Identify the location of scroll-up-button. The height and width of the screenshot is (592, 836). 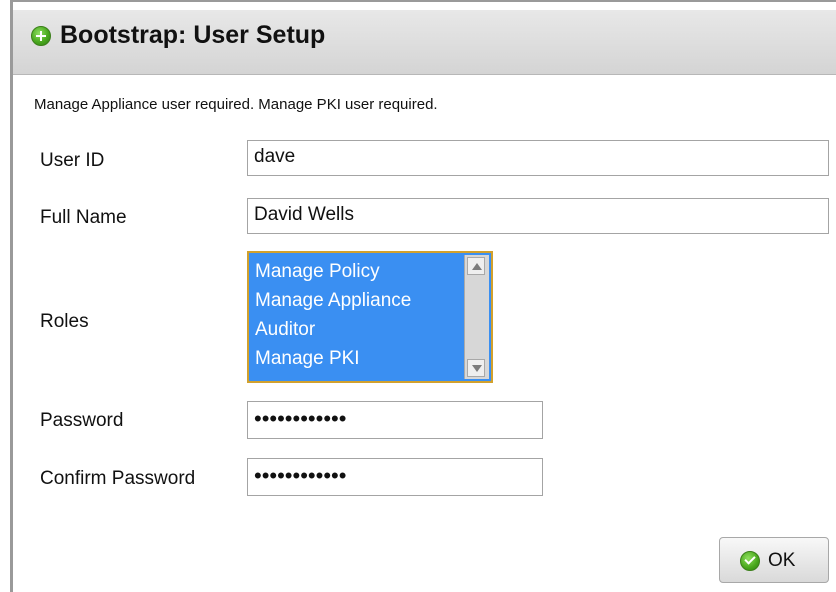
(476, 266).